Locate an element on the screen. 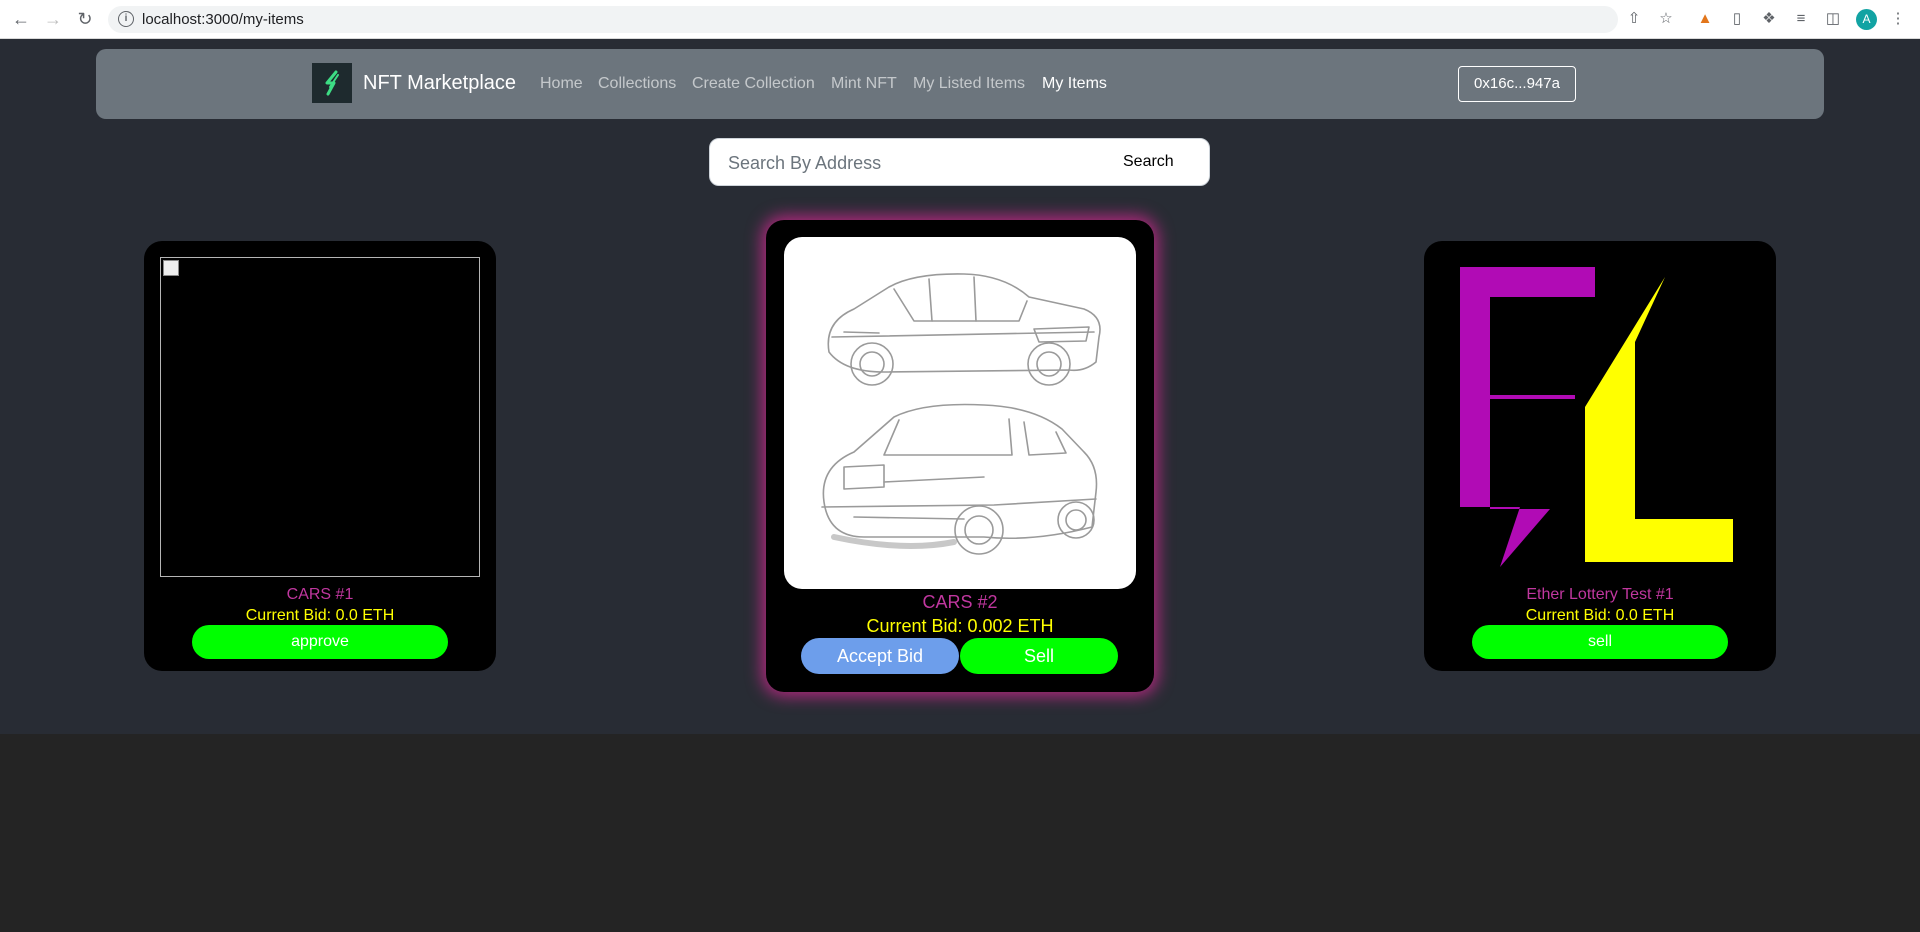 This screenshot has width=1920, height=932. nft-title: Ether Lottery Test #1 is located at coordinates (1600, 594).